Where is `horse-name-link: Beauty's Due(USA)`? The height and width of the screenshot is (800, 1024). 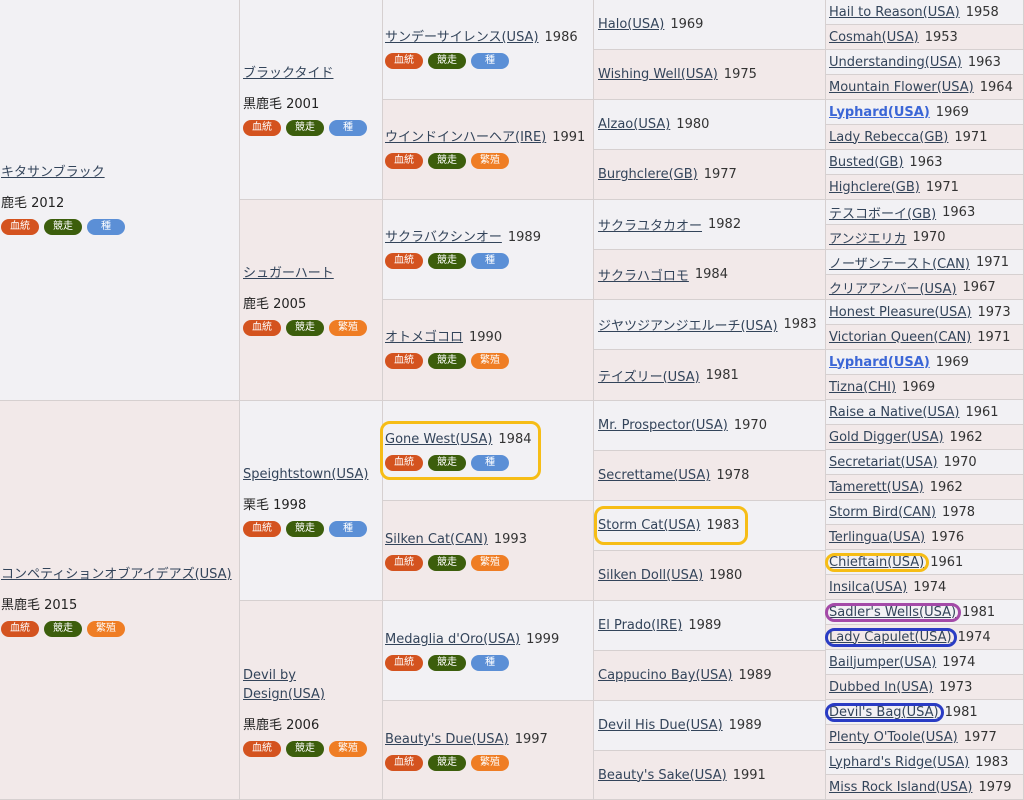 horse-name-link: Beauty's Due(USA) is located at coordinates (447, 739).